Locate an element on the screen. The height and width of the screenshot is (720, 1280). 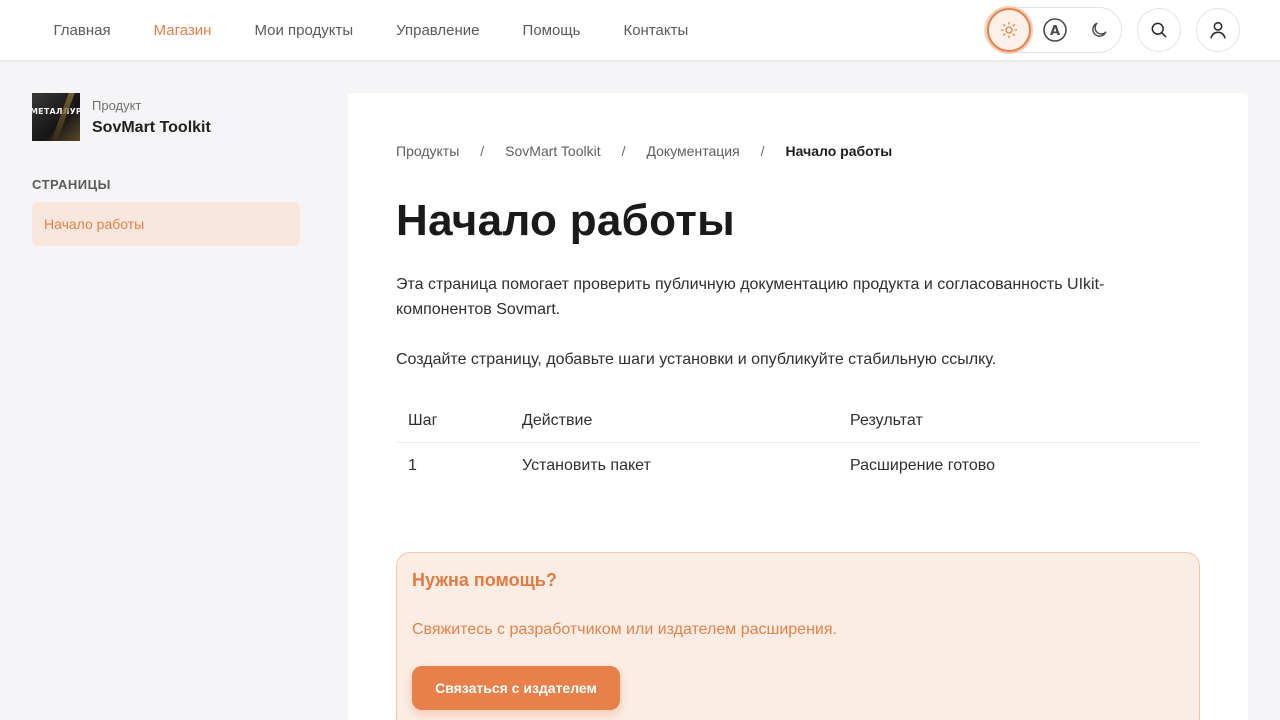
theme-dark-button is located at coordinates (1099, 30).